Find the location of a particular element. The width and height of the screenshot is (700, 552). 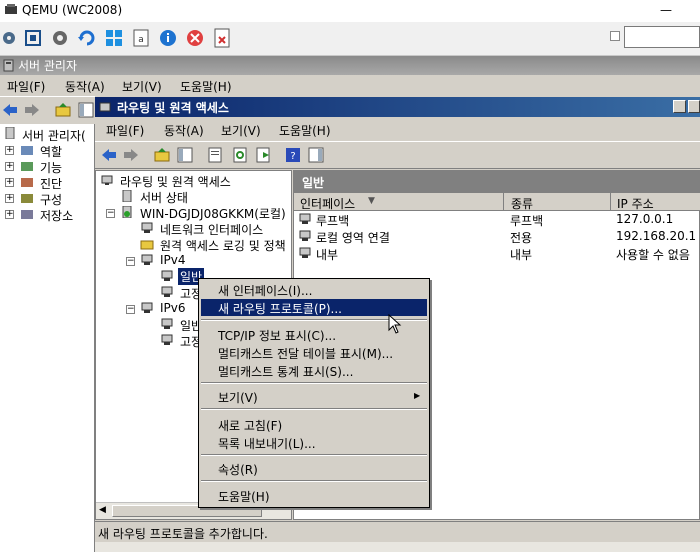

details-header: 일반 is located at coordinates (497, 182).